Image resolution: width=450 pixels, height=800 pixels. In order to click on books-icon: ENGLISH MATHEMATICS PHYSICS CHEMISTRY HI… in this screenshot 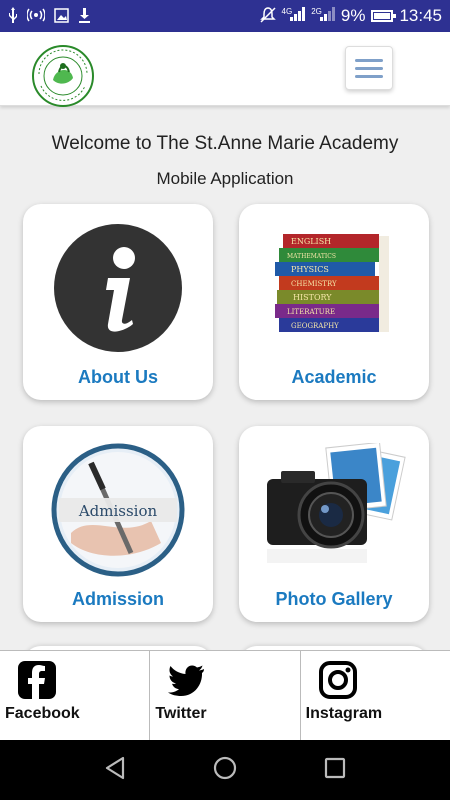, I will do `click(334, 288)`.